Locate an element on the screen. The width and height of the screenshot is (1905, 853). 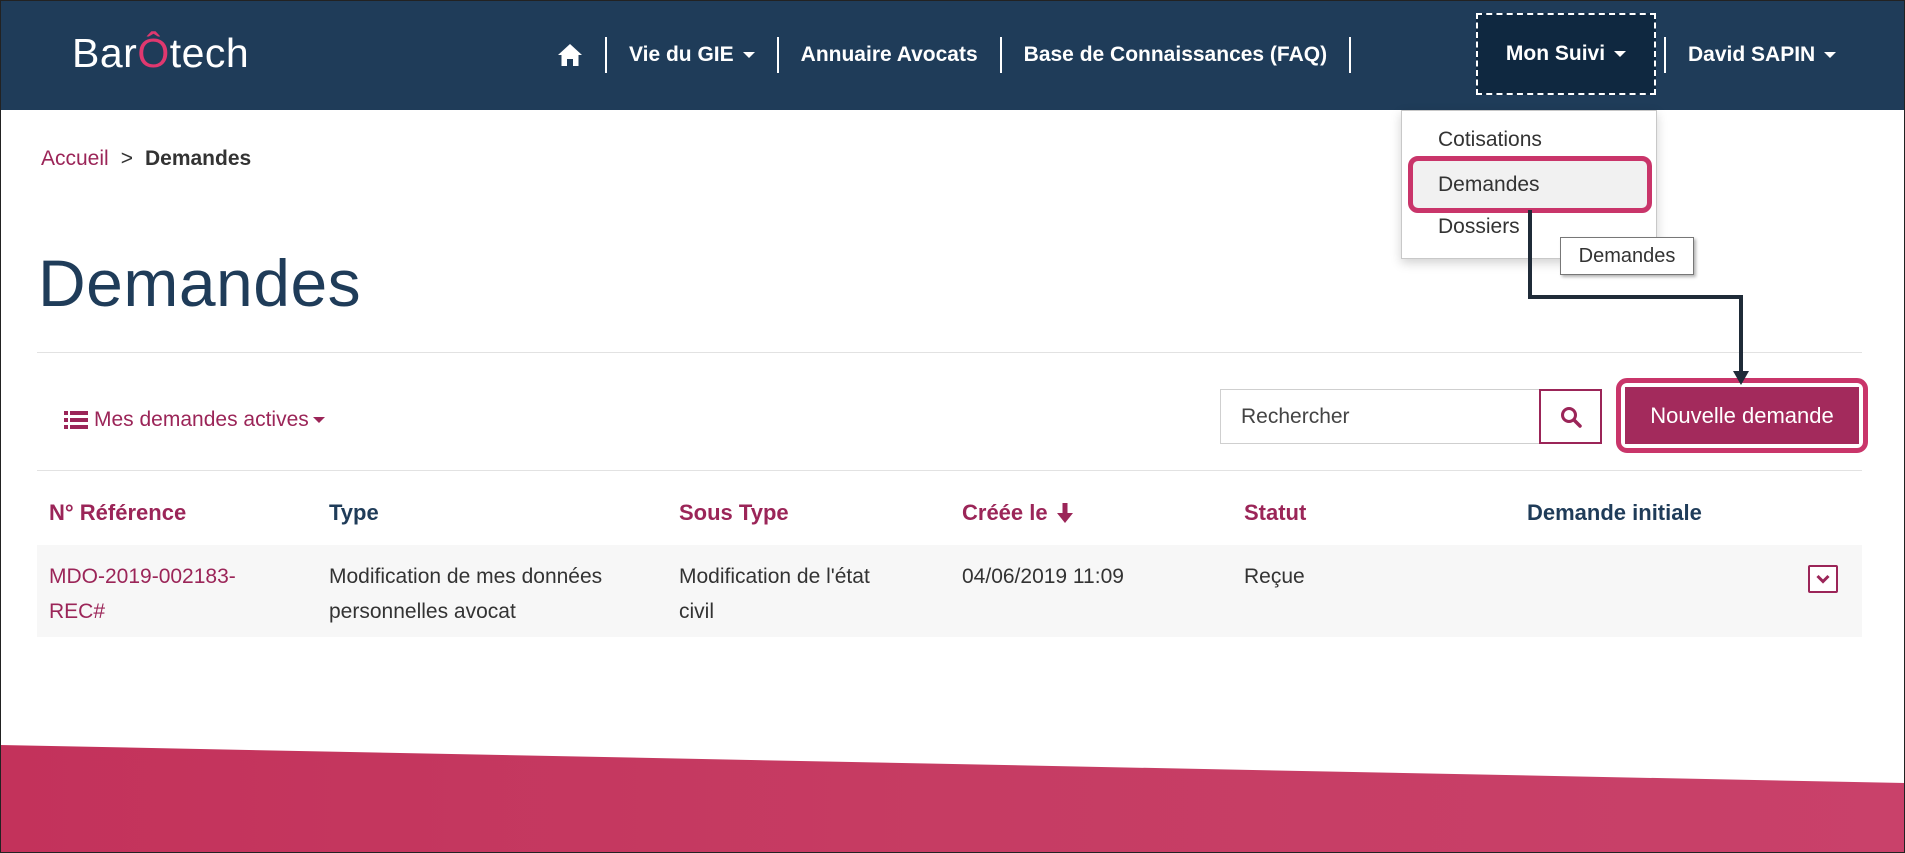
home-icon is located at coordinates (570, 55).